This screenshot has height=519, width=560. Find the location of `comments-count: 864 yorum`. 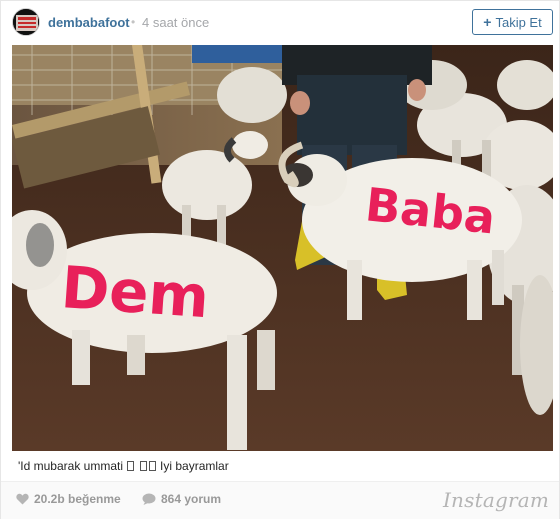

comments-count: 864 yorum is located at coordinates (181, 499).